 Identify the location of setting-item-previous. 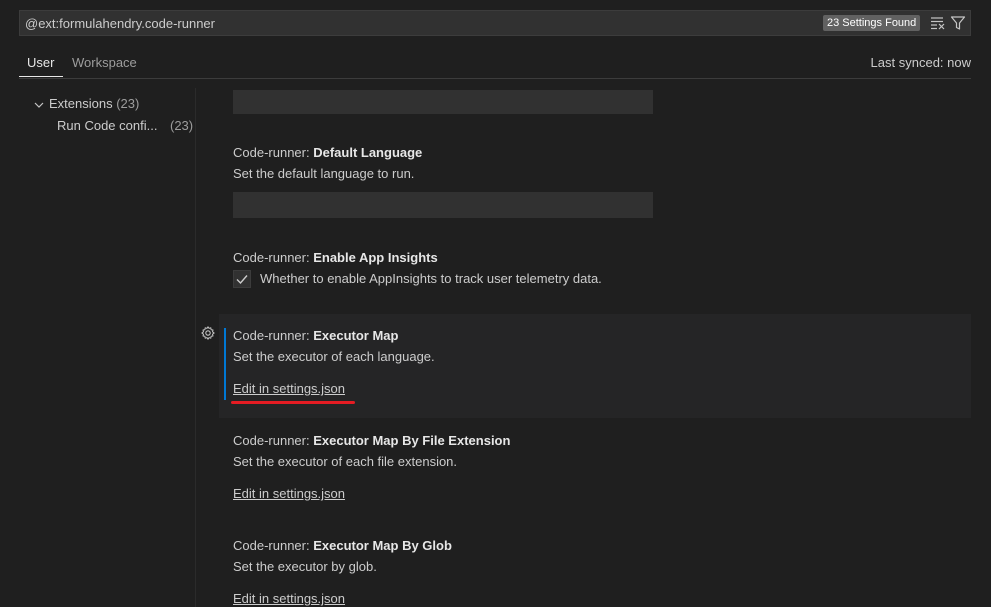
(595, 103).